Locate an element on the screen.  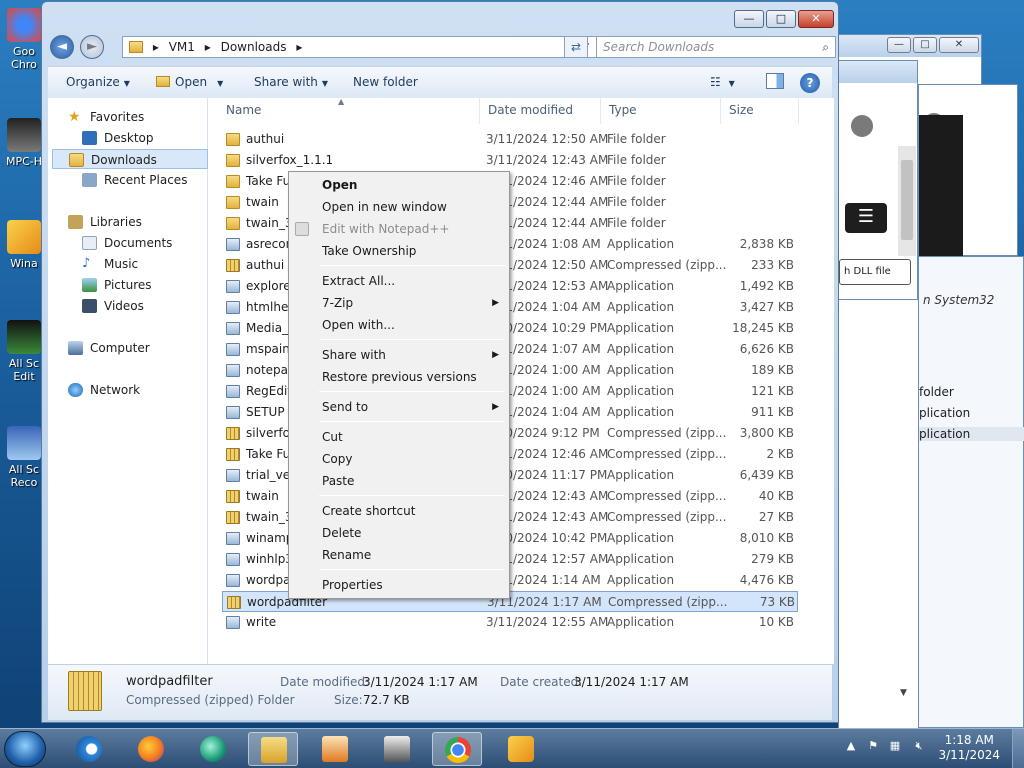
menu-item-create-shortcut: Create shortcut is located at coordinates (399, 511).